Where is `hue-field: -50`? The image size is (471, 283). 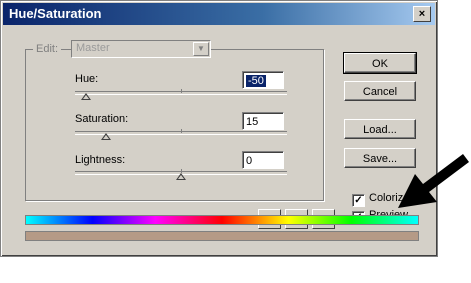
hue-field: -50 is located at coordinates (263, 80).